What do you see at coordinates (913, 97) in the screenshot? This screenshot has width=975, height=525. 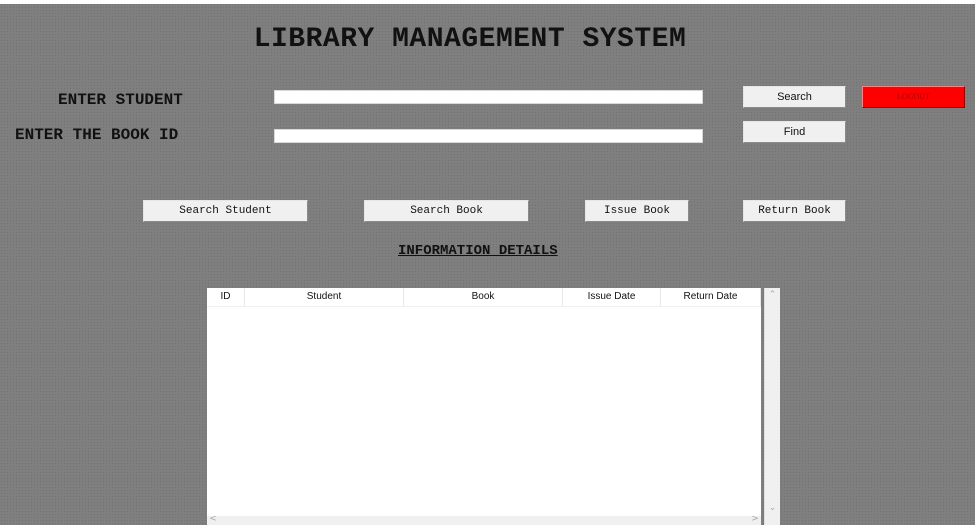 I see `logout-button: LOGOUT` at bounding box center [913, 97].